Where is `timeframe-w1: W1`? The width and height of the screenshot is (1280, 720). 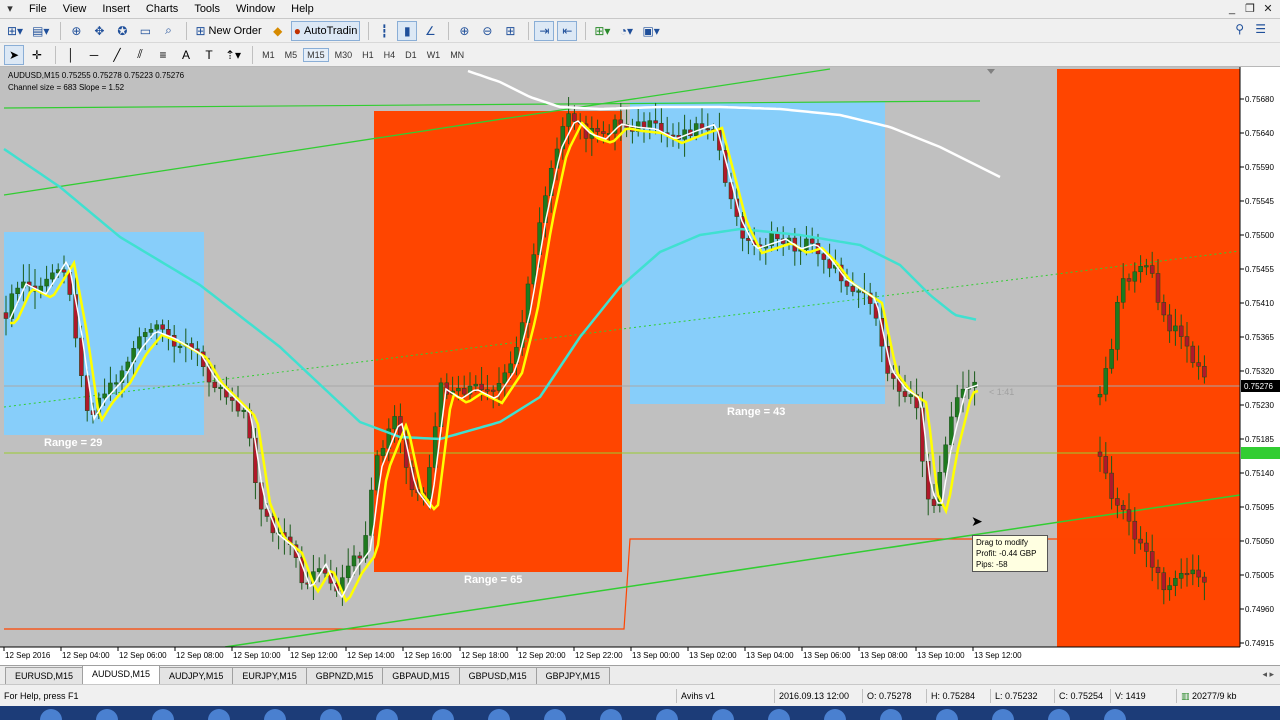 timeframe-w1: W1 is located at coordinates (434, 55).